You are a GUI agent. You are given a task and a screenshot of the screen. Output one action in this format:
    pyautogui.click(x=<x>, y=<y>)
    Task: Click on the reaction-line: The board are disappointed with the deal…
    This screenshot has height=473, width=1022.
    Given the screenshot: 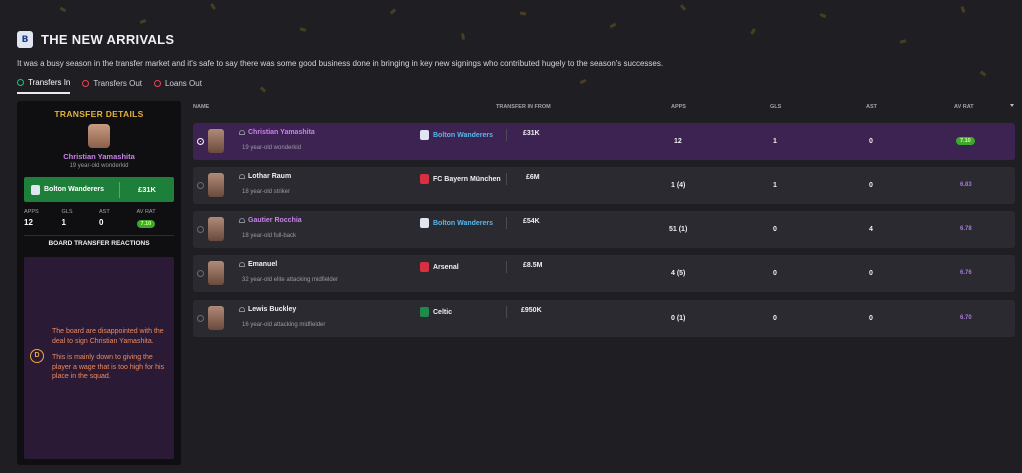 What is the action you would take?
    pyautogui.click(x=108, y=336)
    